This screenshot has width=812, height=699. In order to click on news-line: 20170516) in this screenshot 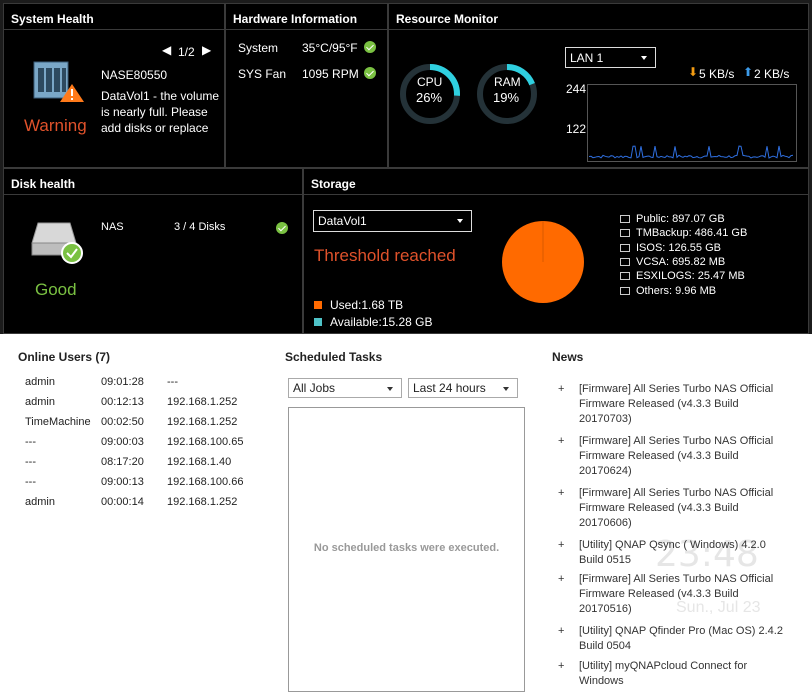, I will do `click(605, 609)`.